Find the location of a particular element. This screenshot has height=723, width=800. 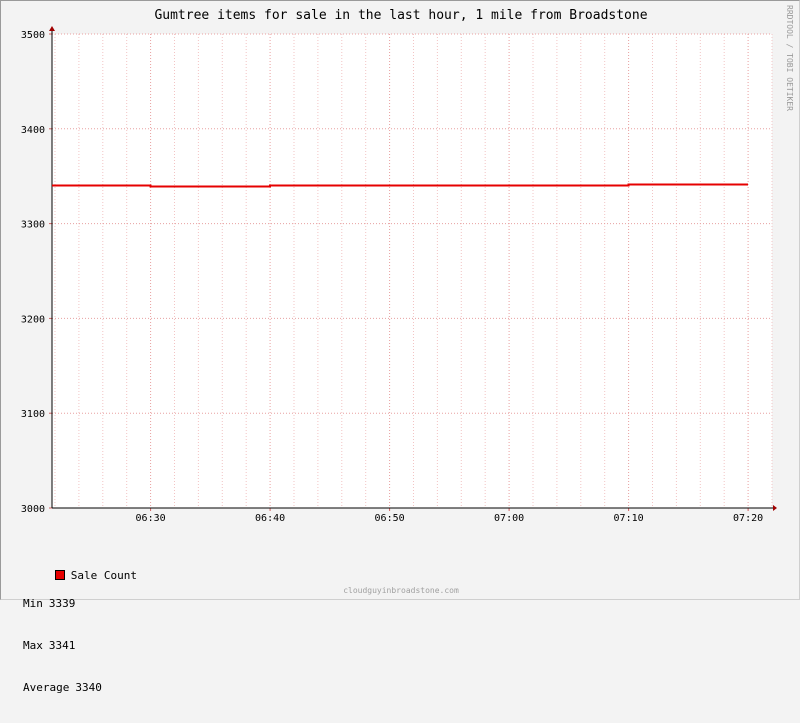

legend-average: Average 3340 is located at coordinates (76, 688).